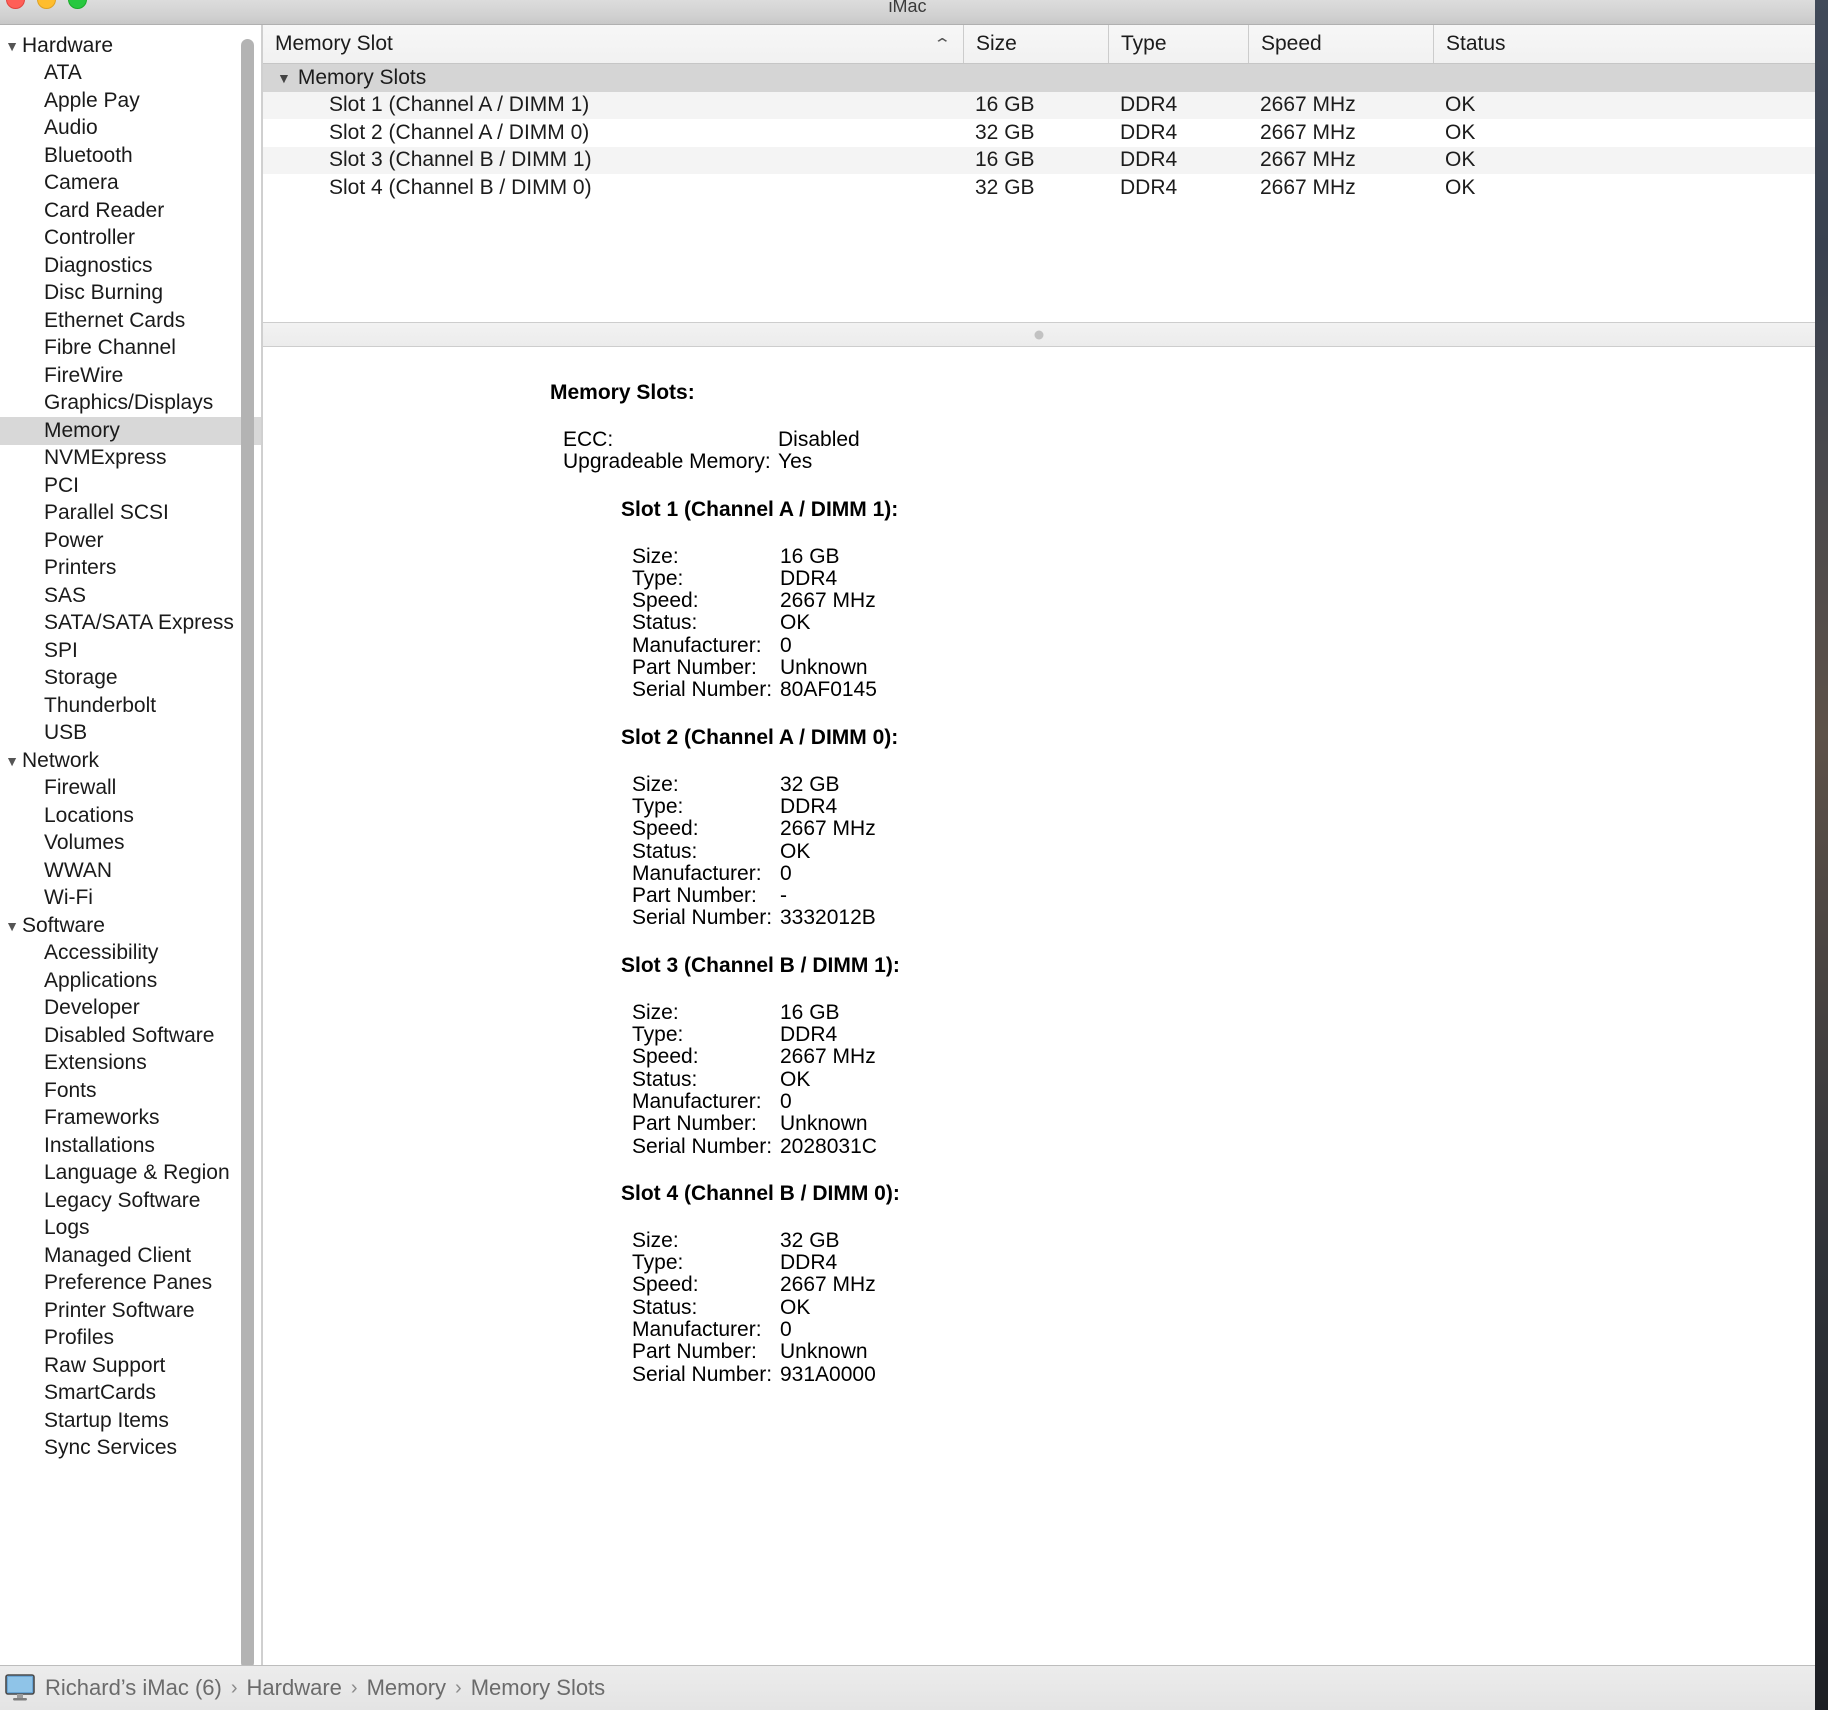 The width and height of the screenshot is (1828, 1710). Describe the element at coordinates (130, 624) in the screenshot. I see `sidebar-item-sata-sata-express: SATA/SATA Express` at that location.